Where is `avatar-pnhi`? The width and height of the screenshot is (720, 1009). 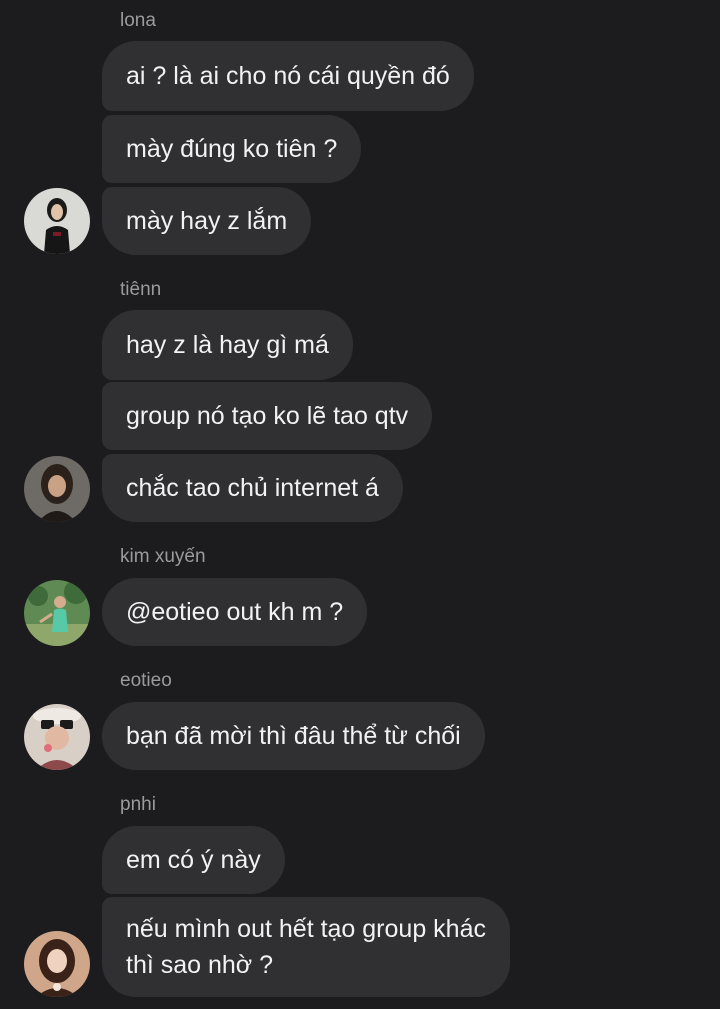 avatar-pnhi is located at coordinates (57, 964).